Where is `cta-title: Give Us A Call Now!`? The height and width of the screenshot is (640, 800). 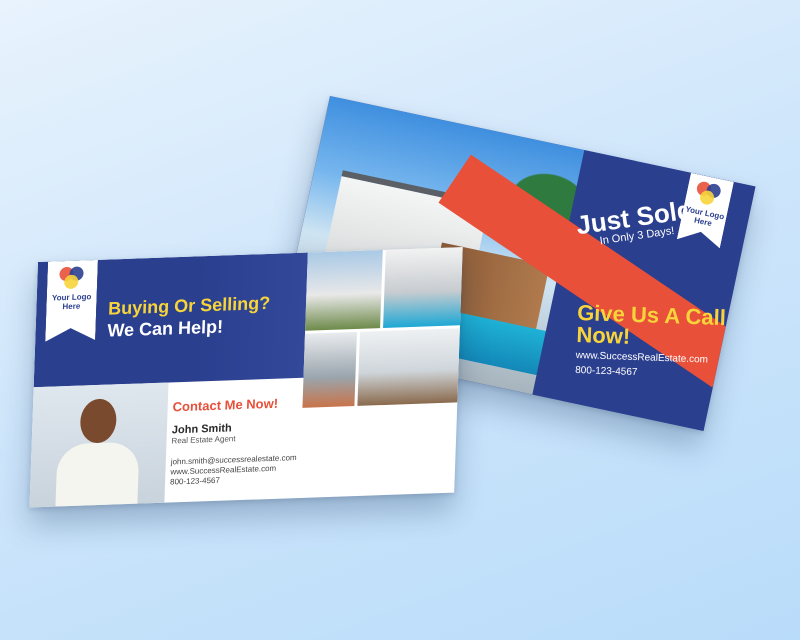 cta-title: Give Us A Call Now! is located at coordinates (651, 324).